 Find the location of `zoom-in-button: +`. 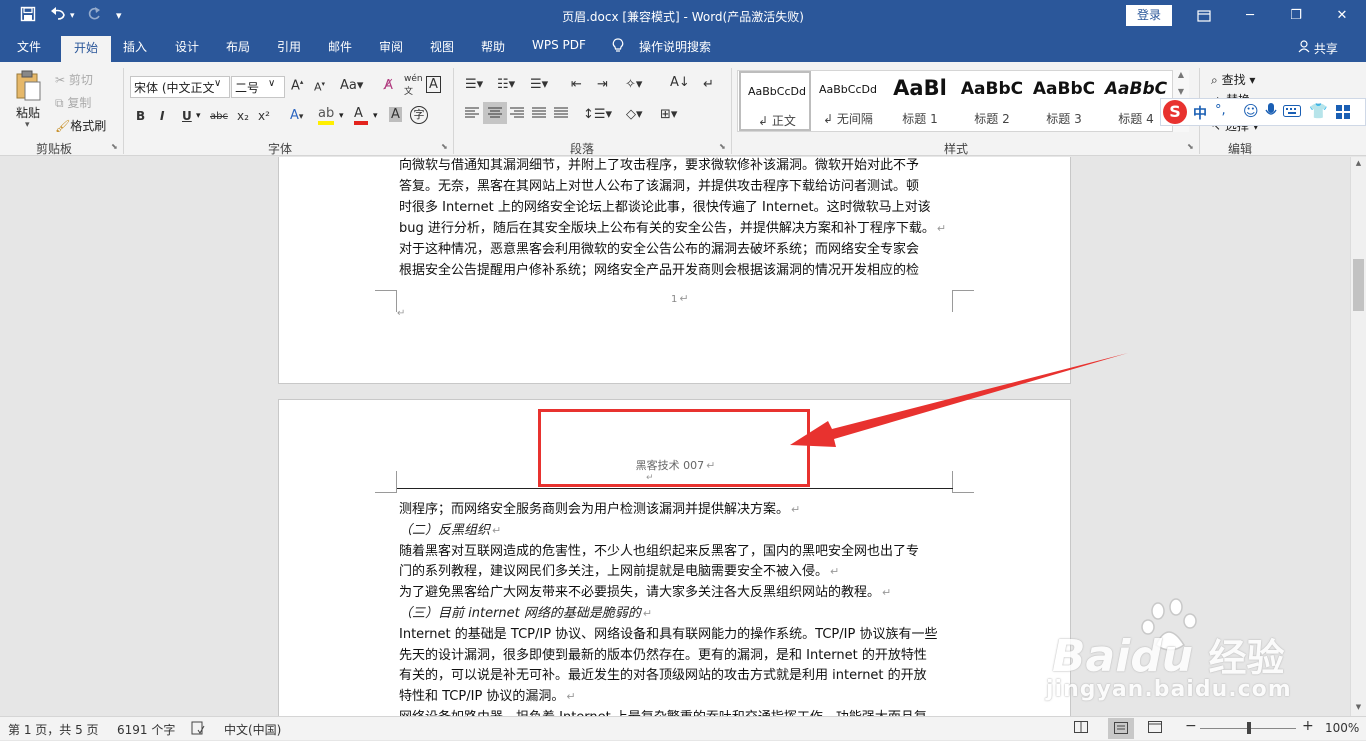

zoom-in-button: + is located at coordinates (1308, 726).